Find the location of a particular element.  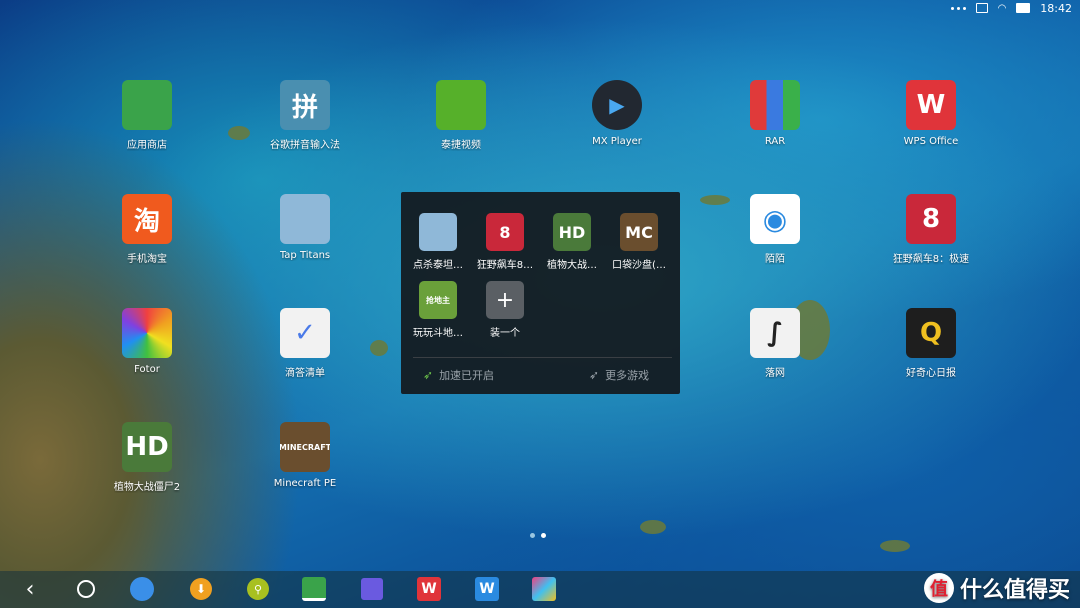

app-label: WPS Office is located at coordinates (931, 141).